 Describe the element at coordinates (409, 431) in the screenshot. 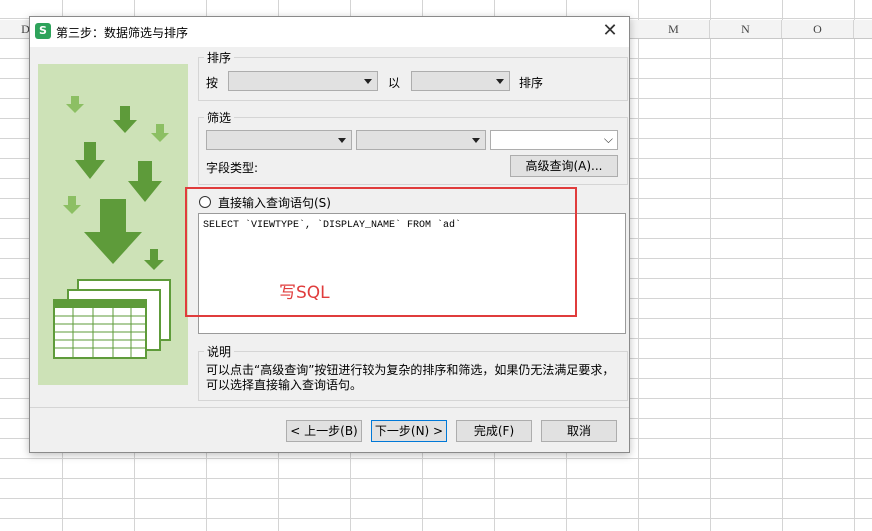

I see `next-step-button: 下一步(N) >` at that location.